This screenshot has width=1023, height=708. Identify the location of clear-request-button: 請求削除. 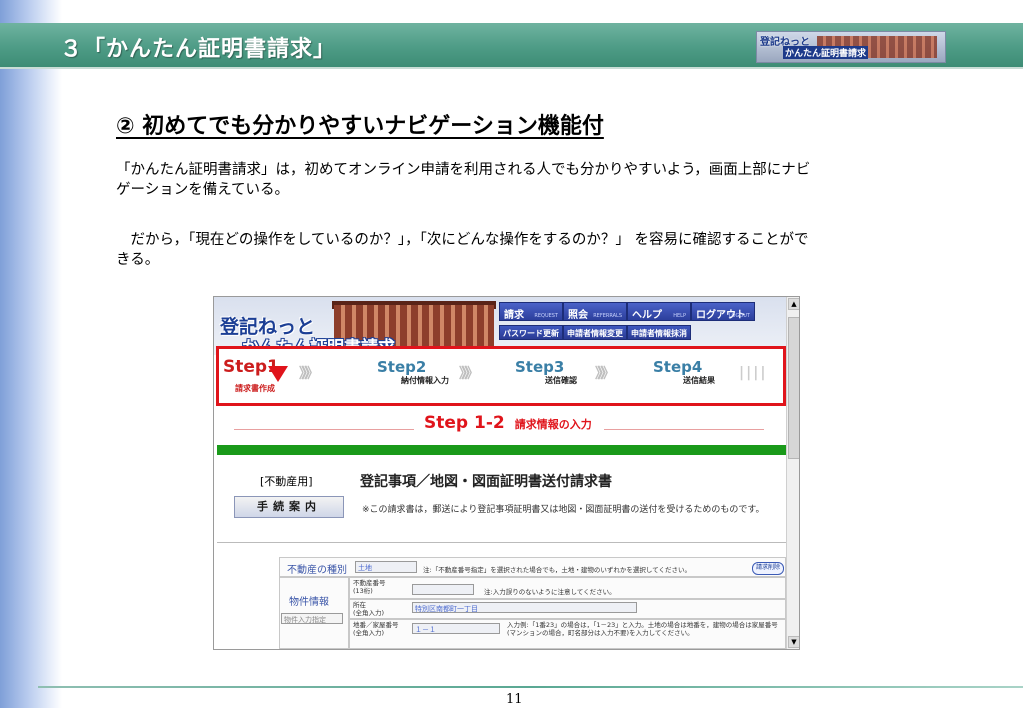
(768, 568).